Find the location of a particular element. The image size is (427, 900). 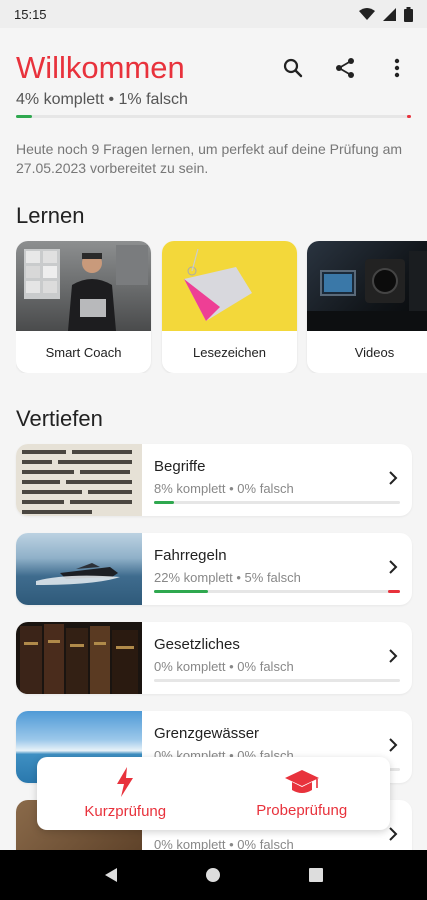

back-icon is located at coordinates (111, 875).